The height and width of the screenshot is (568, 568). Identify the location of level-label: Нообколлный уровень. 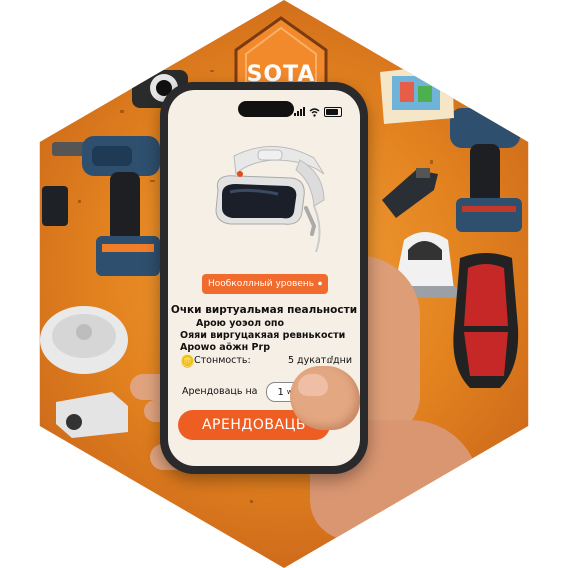
(261, 284).